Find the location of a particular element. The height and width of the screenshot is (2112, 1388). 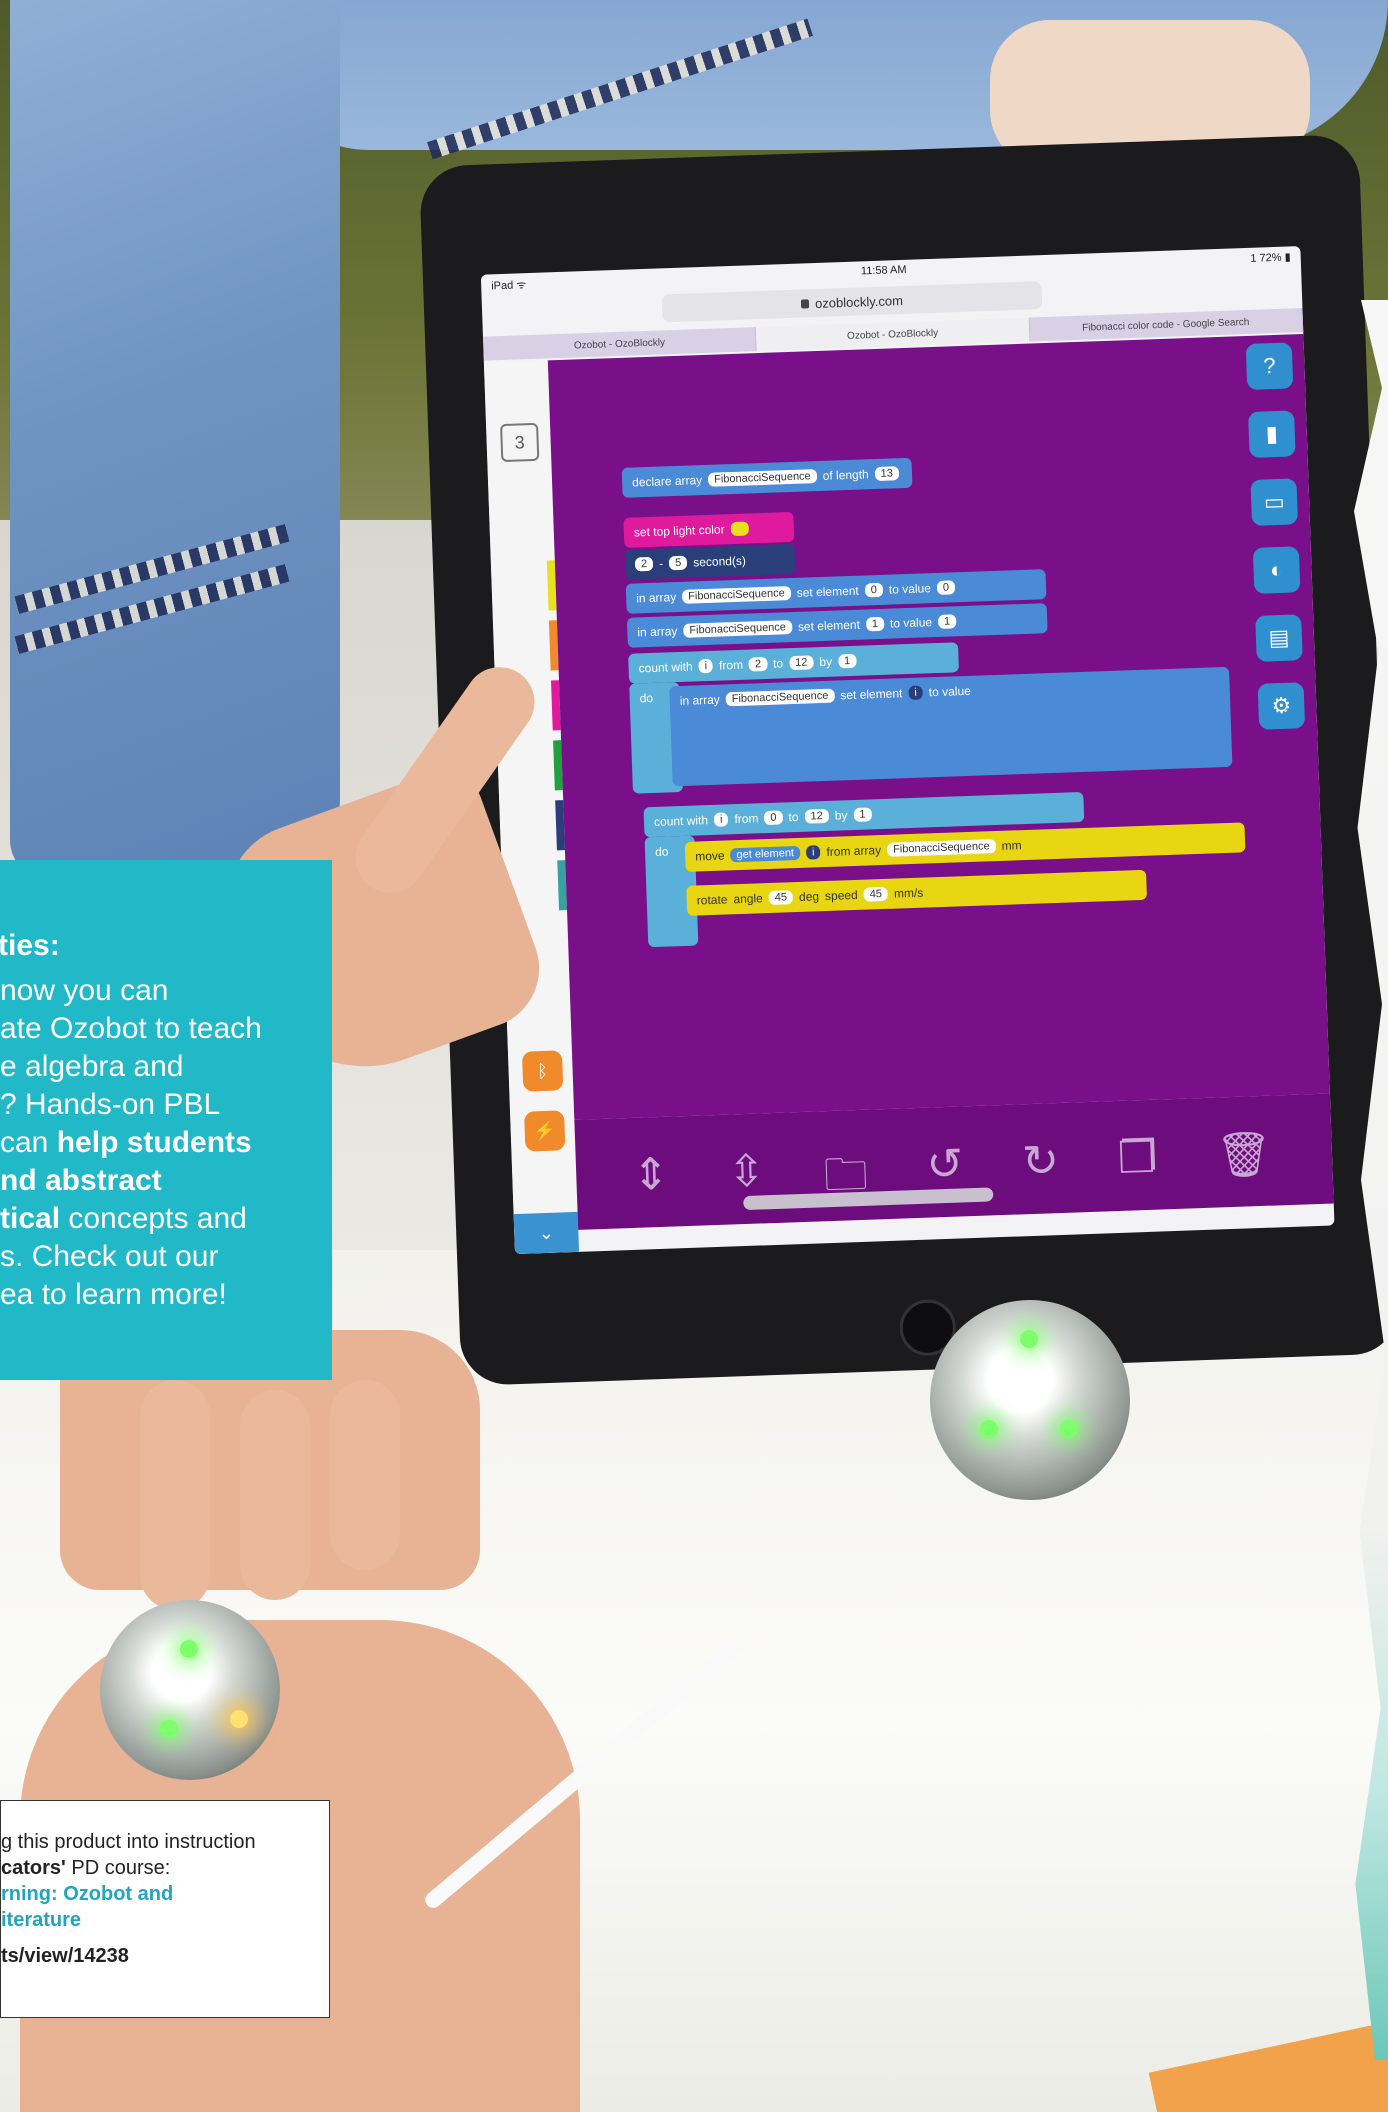

promo-title: ties: is located at coordinates (30, 945).